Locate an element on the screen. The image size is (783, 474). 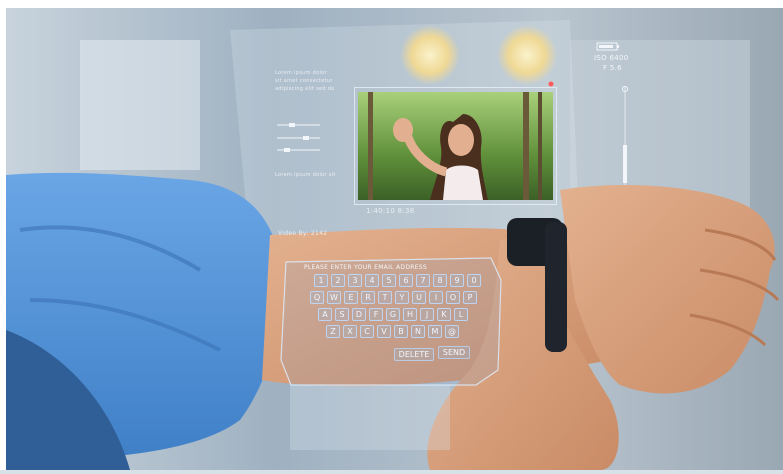
key-x: X is located at coordinates (350, 331).